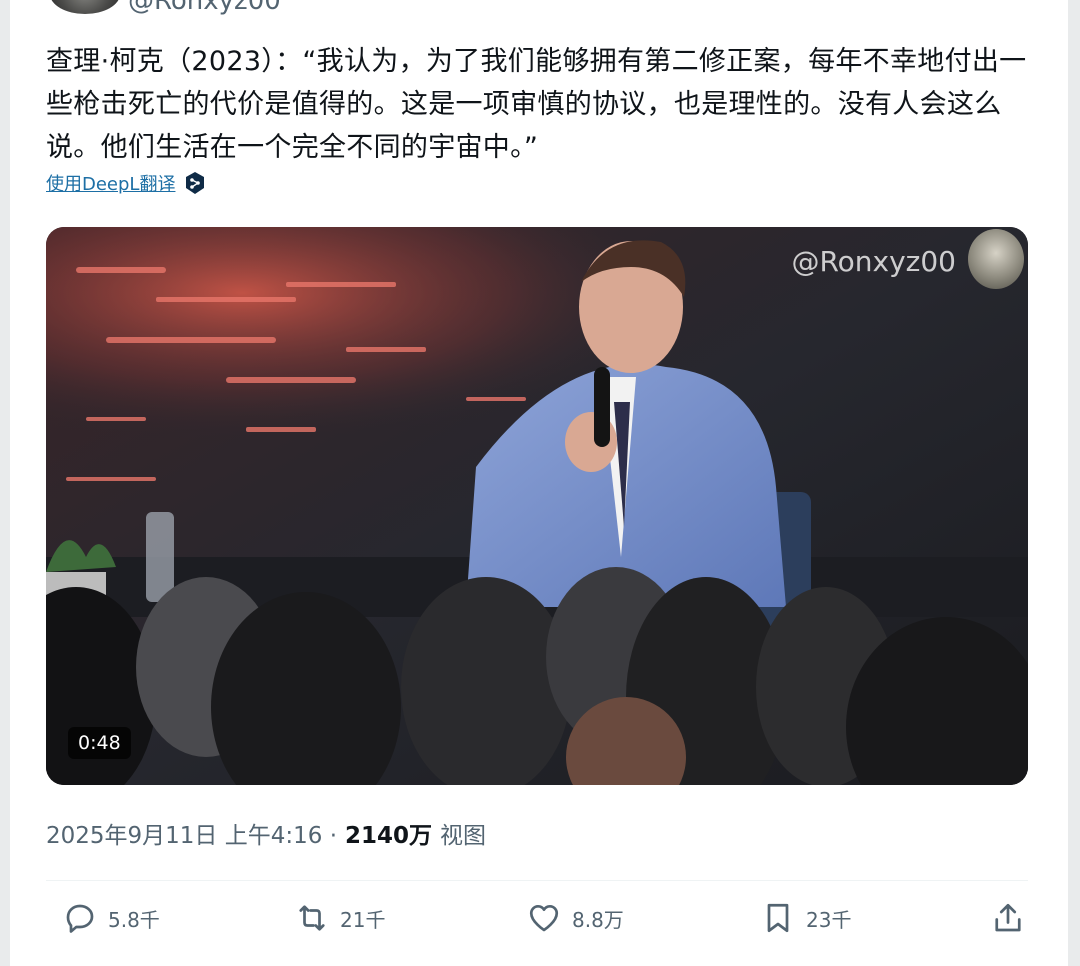 The height and width of the screenshot is (966, 1080). Describe the element at coordinates (598, 919) in the screenshot. I see `like-count: 8.8万` at that location.